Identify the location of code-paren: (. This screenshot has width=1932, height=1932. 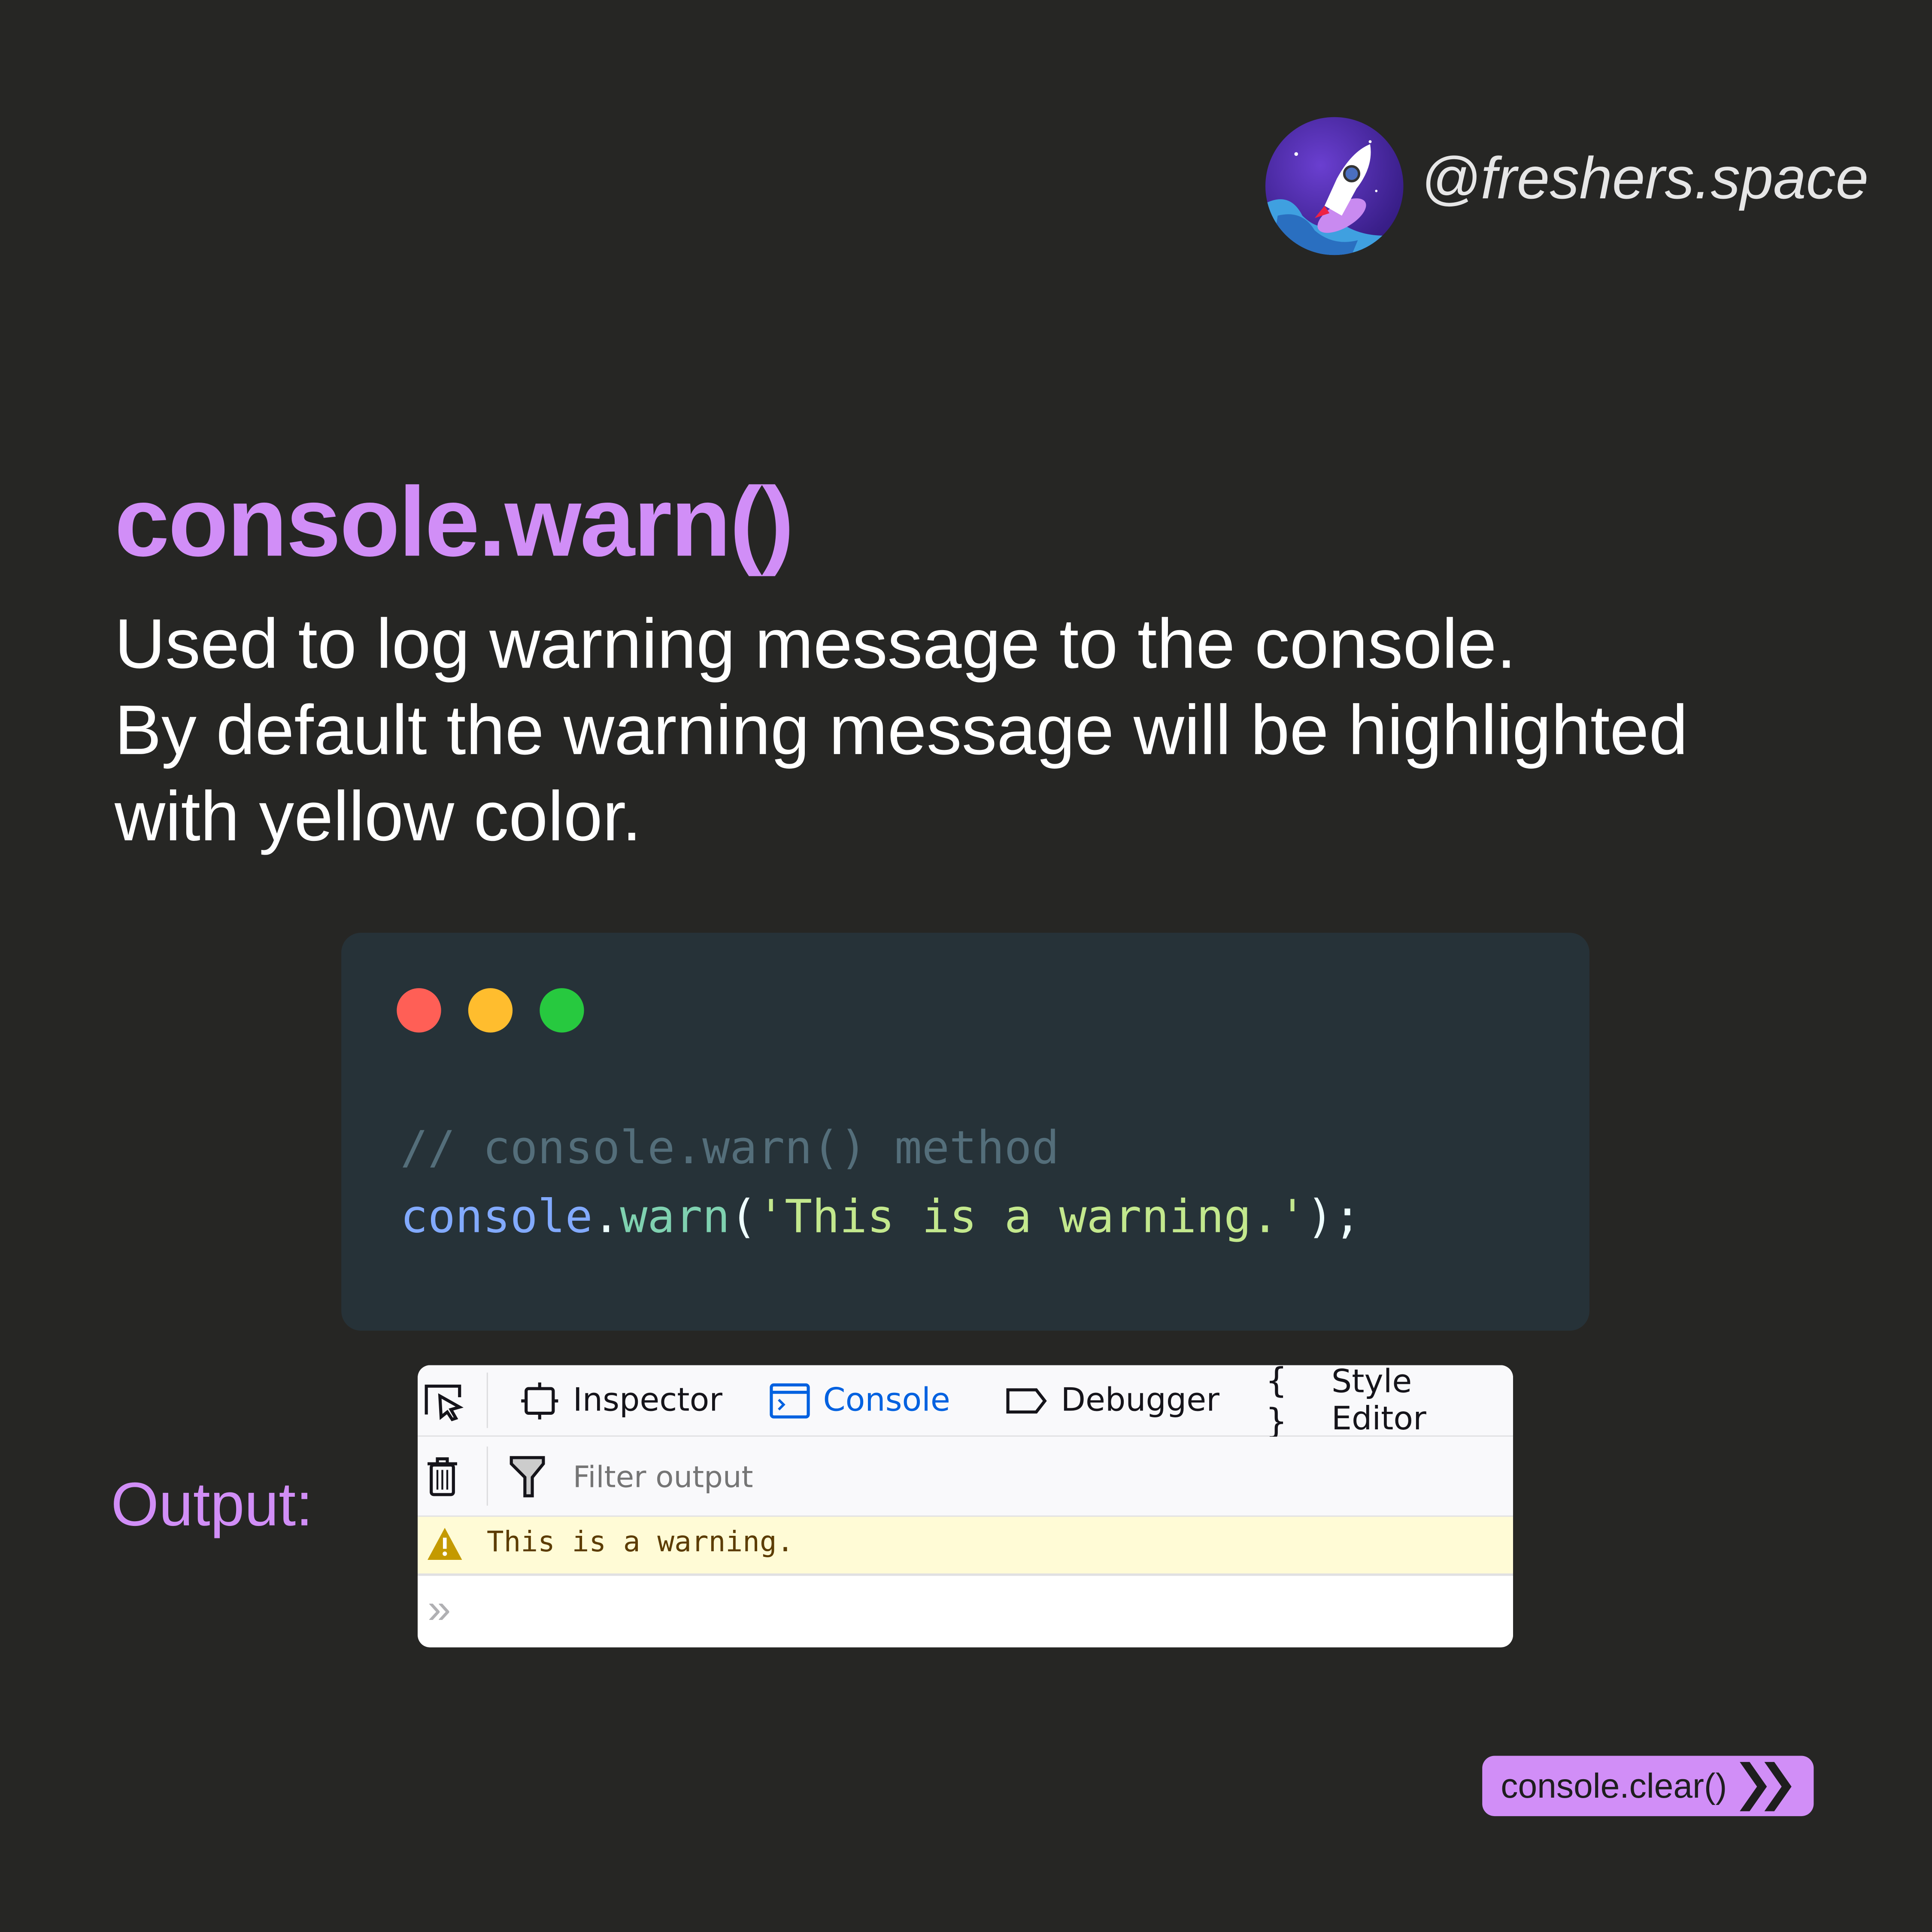
(744, 1217).